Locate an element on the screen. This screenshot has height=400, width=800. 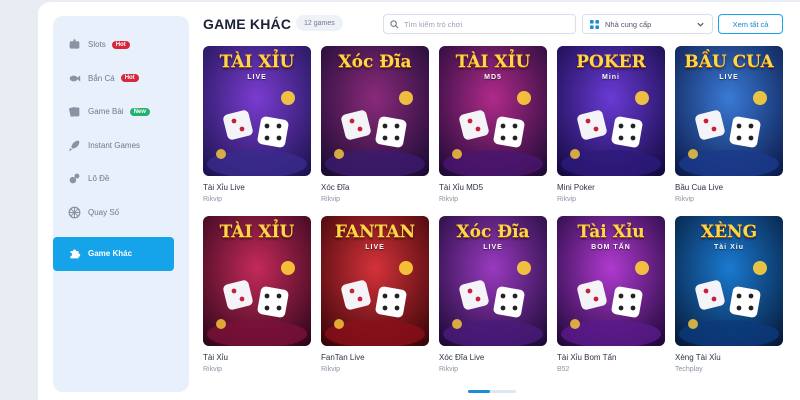
slot-machine-icon is located at coordinates (74, 45).